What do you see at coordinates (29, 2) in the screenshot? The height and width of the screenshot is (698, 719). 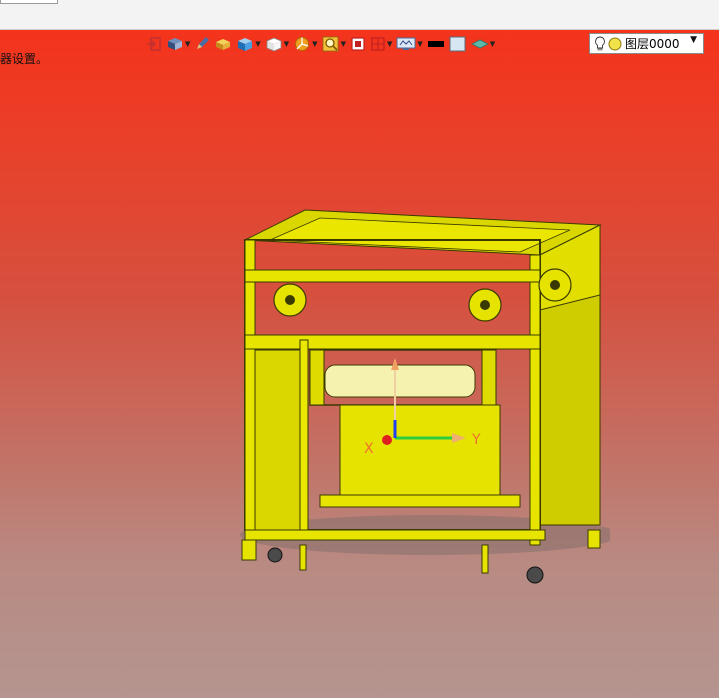 I see `top-input-field` at bounding box center [29, 2].